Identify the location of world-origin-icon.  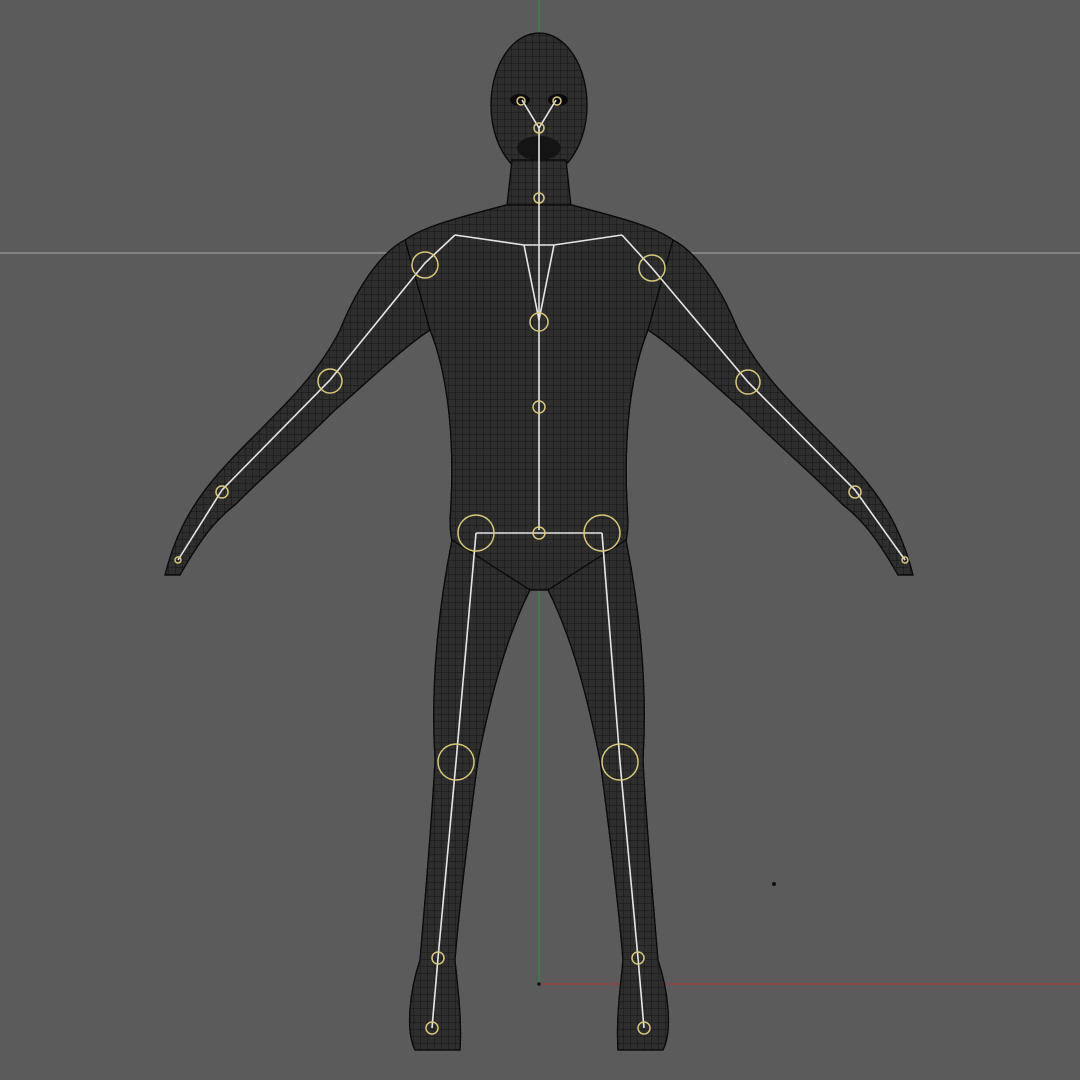
(539, 984).